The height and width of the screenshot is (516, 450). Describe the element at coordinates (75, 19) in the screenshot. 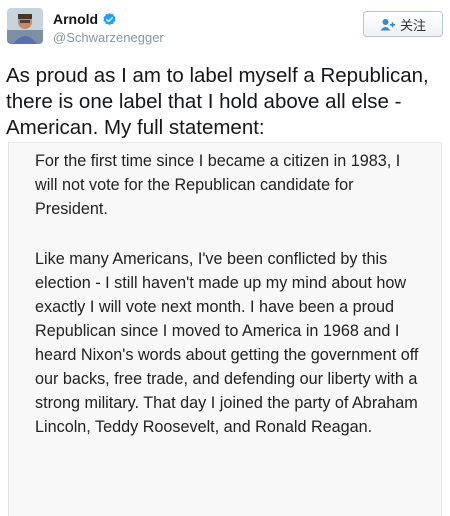

I see `display-name: Arnold` at that location.